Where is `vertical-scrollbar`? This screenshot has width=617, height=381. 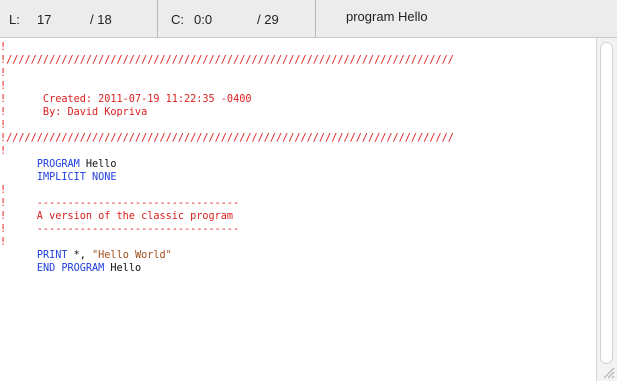 vertical-scrollbar is located at coordinates (606, 209).